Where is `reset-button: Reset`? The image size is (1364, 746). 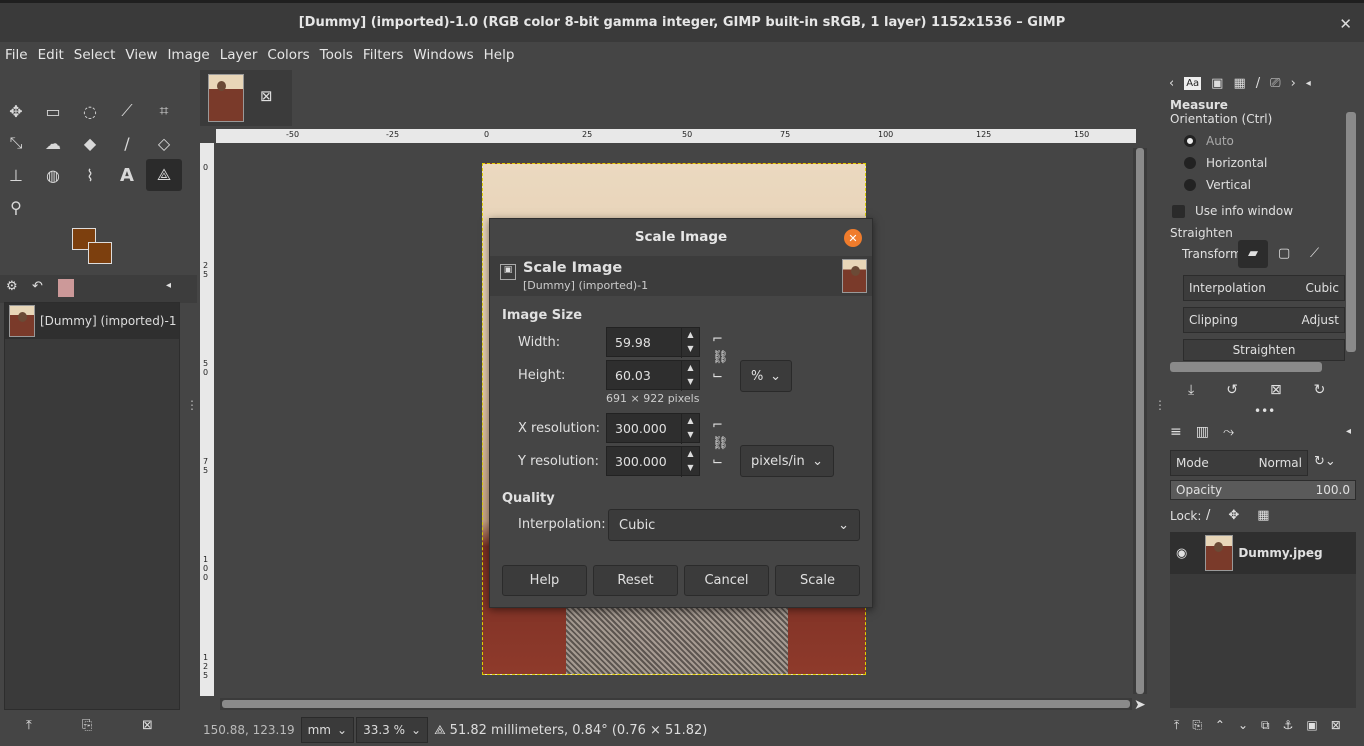 reset-button: Reset is located at coordinates (635, 580).